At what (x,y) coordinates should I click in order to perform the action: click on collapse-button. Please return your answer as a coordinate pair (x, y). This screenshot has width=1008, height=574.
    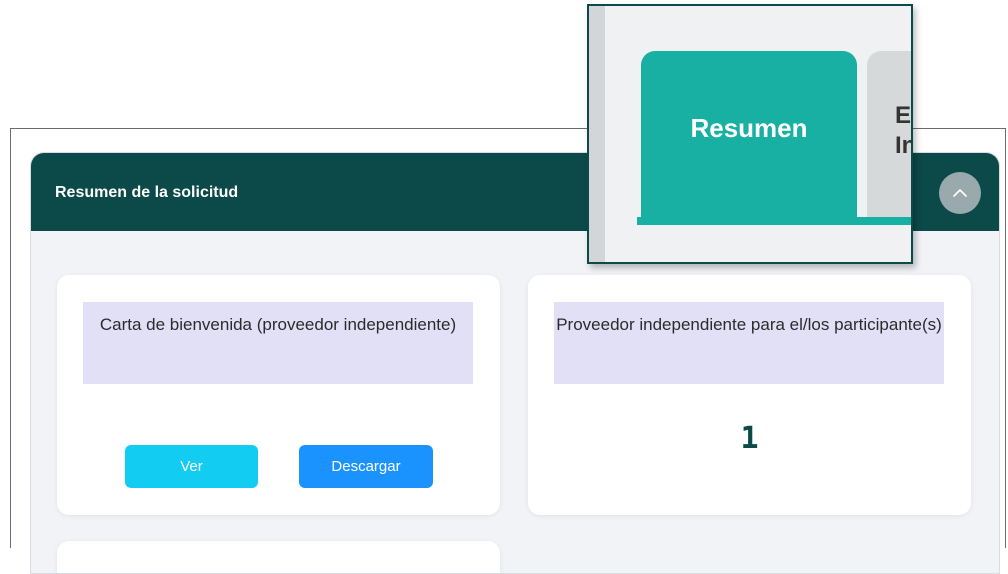
    Looking at the image, I should click on (960, 193).